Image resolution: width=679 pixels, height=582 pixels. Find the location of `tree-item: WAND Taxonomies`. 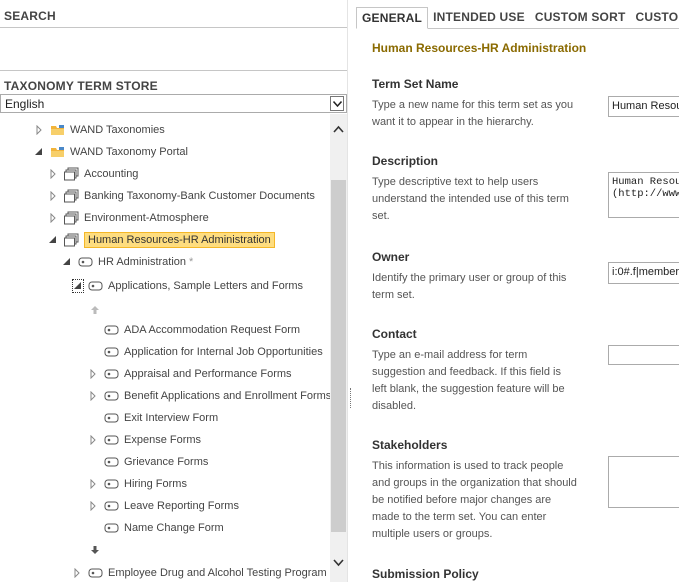

tree-item: WAND Taxonomies is located at coordinates (99, 130).